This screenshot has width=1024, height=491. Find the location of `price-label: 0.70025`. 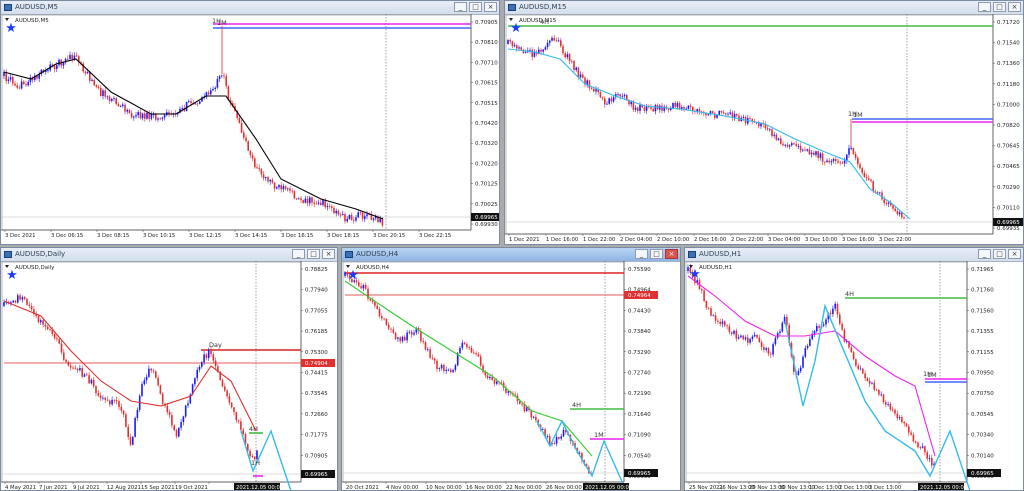

price-label: 0.70025 is located at coordinates (486, 205).